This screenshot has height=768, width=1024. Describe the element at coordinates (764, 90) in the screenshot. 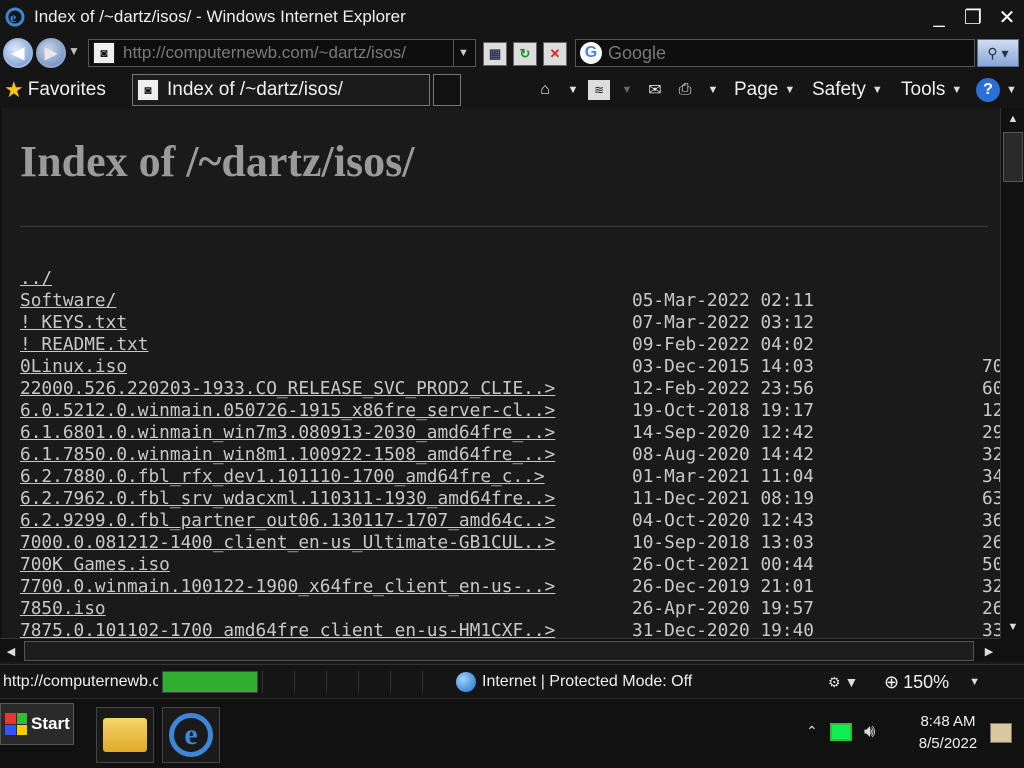

I see `page-menu: Page ▼` at that location.